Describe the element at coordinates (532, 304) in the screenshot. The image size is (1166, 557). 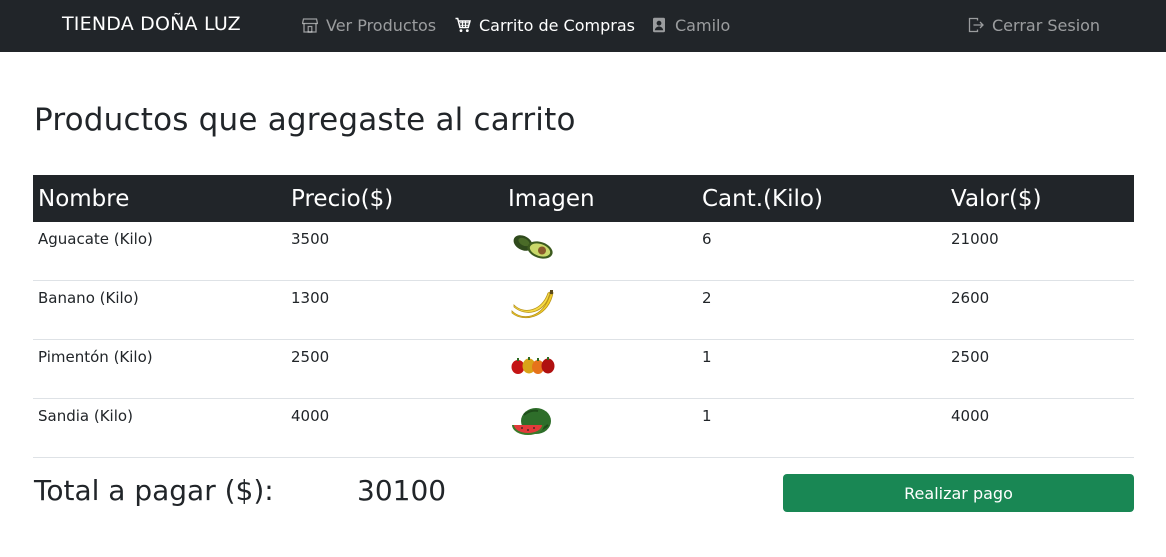
I see `banana-image` at that location.